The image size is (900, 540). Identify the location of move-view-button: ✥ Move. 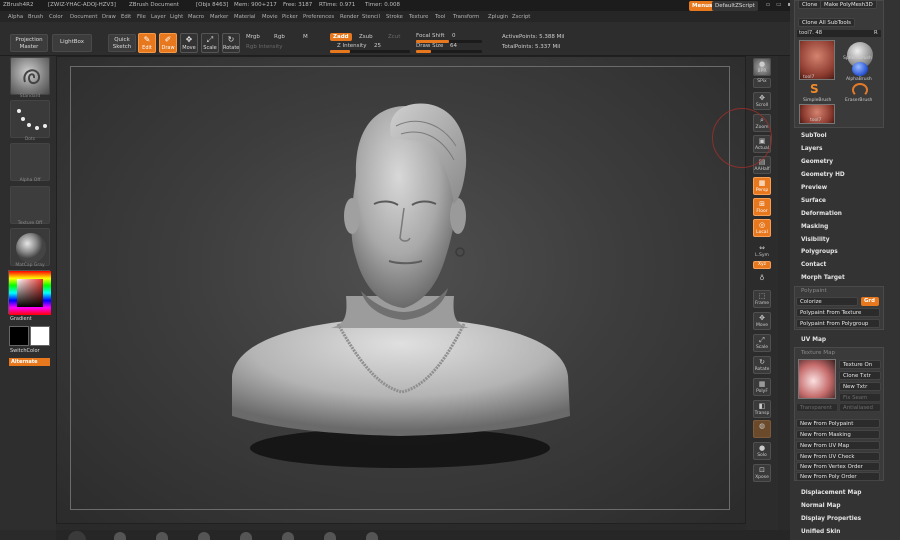
(762, 321).